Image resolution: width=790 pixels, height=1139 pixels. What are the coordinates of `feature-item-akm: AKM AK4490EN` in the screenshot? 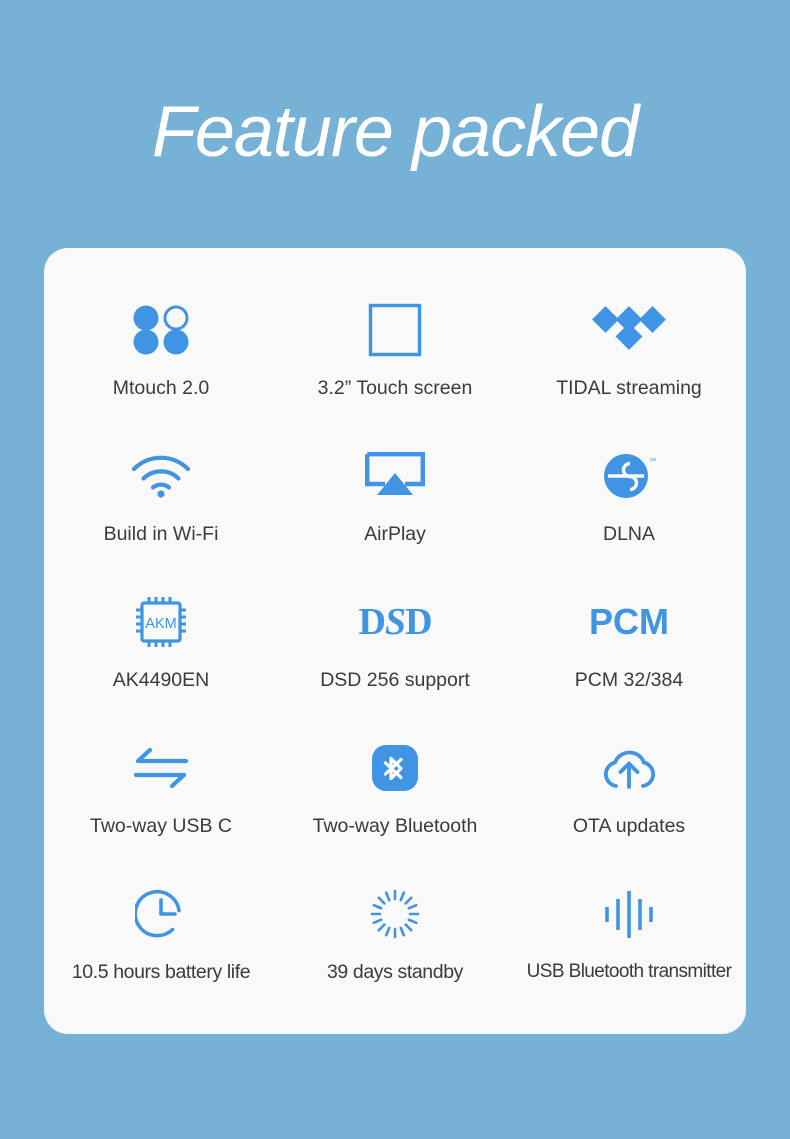 It's located at (161, 641).